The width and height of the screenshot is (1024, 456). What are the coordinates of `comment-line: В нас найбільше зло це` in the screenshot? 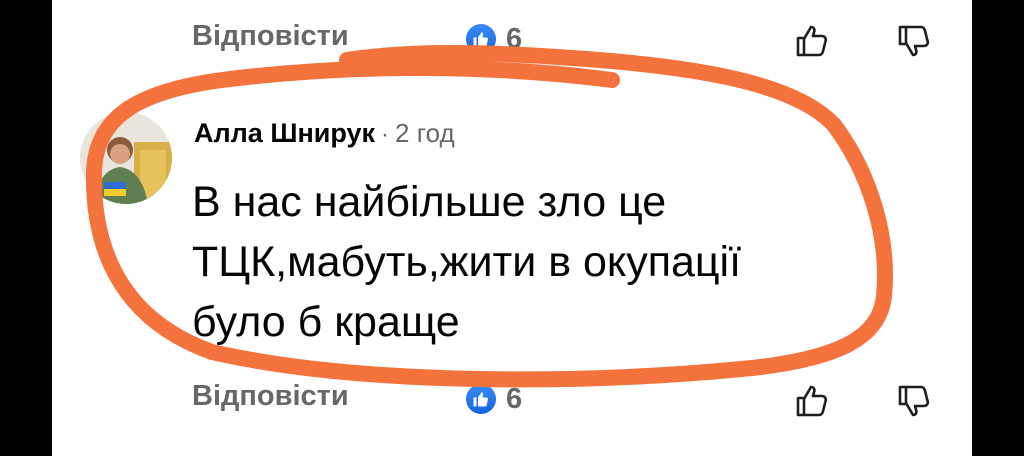 It's located at (429, 202).